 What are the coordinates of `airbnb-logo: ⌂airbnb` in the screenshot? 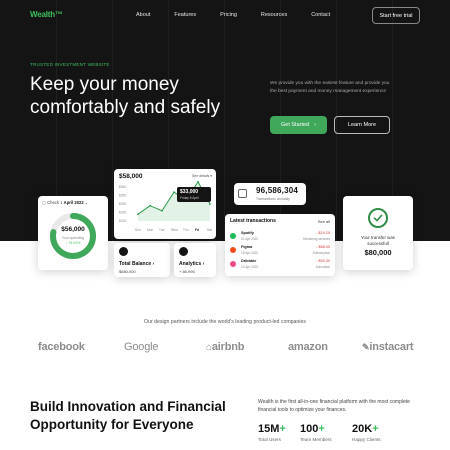 It's located at (225, 347).